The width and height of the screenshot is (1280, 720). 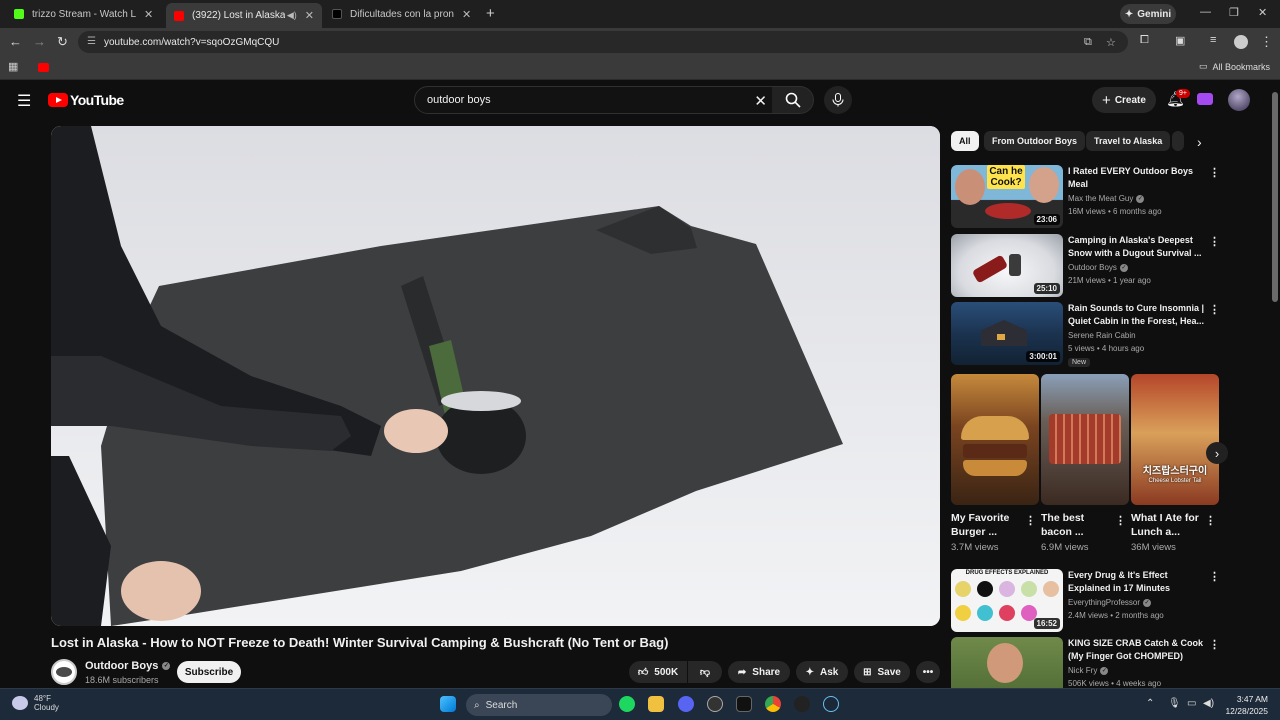 I want to click on youtube-play-icon, so click(x=58, y=100).